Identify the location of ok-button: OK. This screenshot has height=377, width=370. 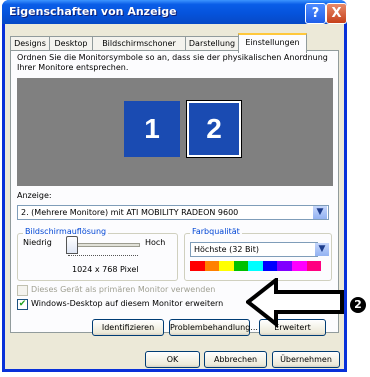
(172, 359).